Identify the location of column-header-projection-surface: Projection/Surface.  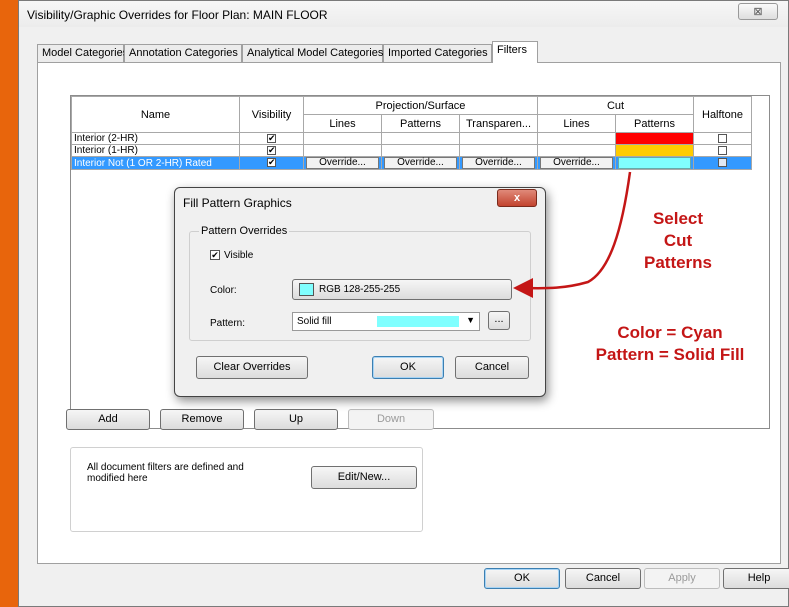
(420, 105).